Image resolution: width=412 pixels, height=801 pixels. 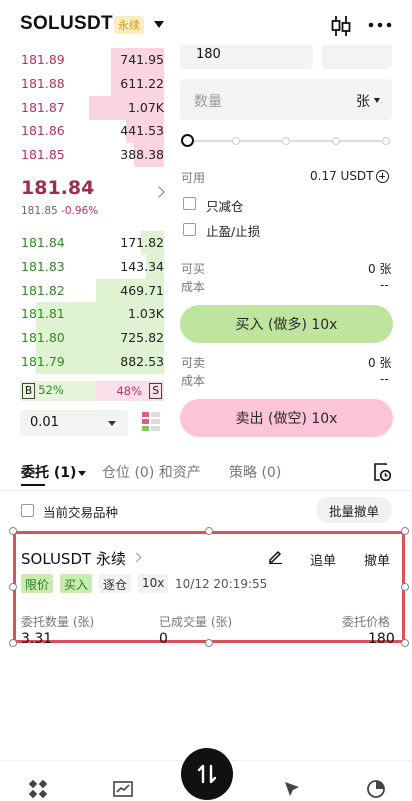 What do you see at coordinates (76, 583) in the screenshot?
I see `order-side-tag: 买入` at bounding box center [76, 583].